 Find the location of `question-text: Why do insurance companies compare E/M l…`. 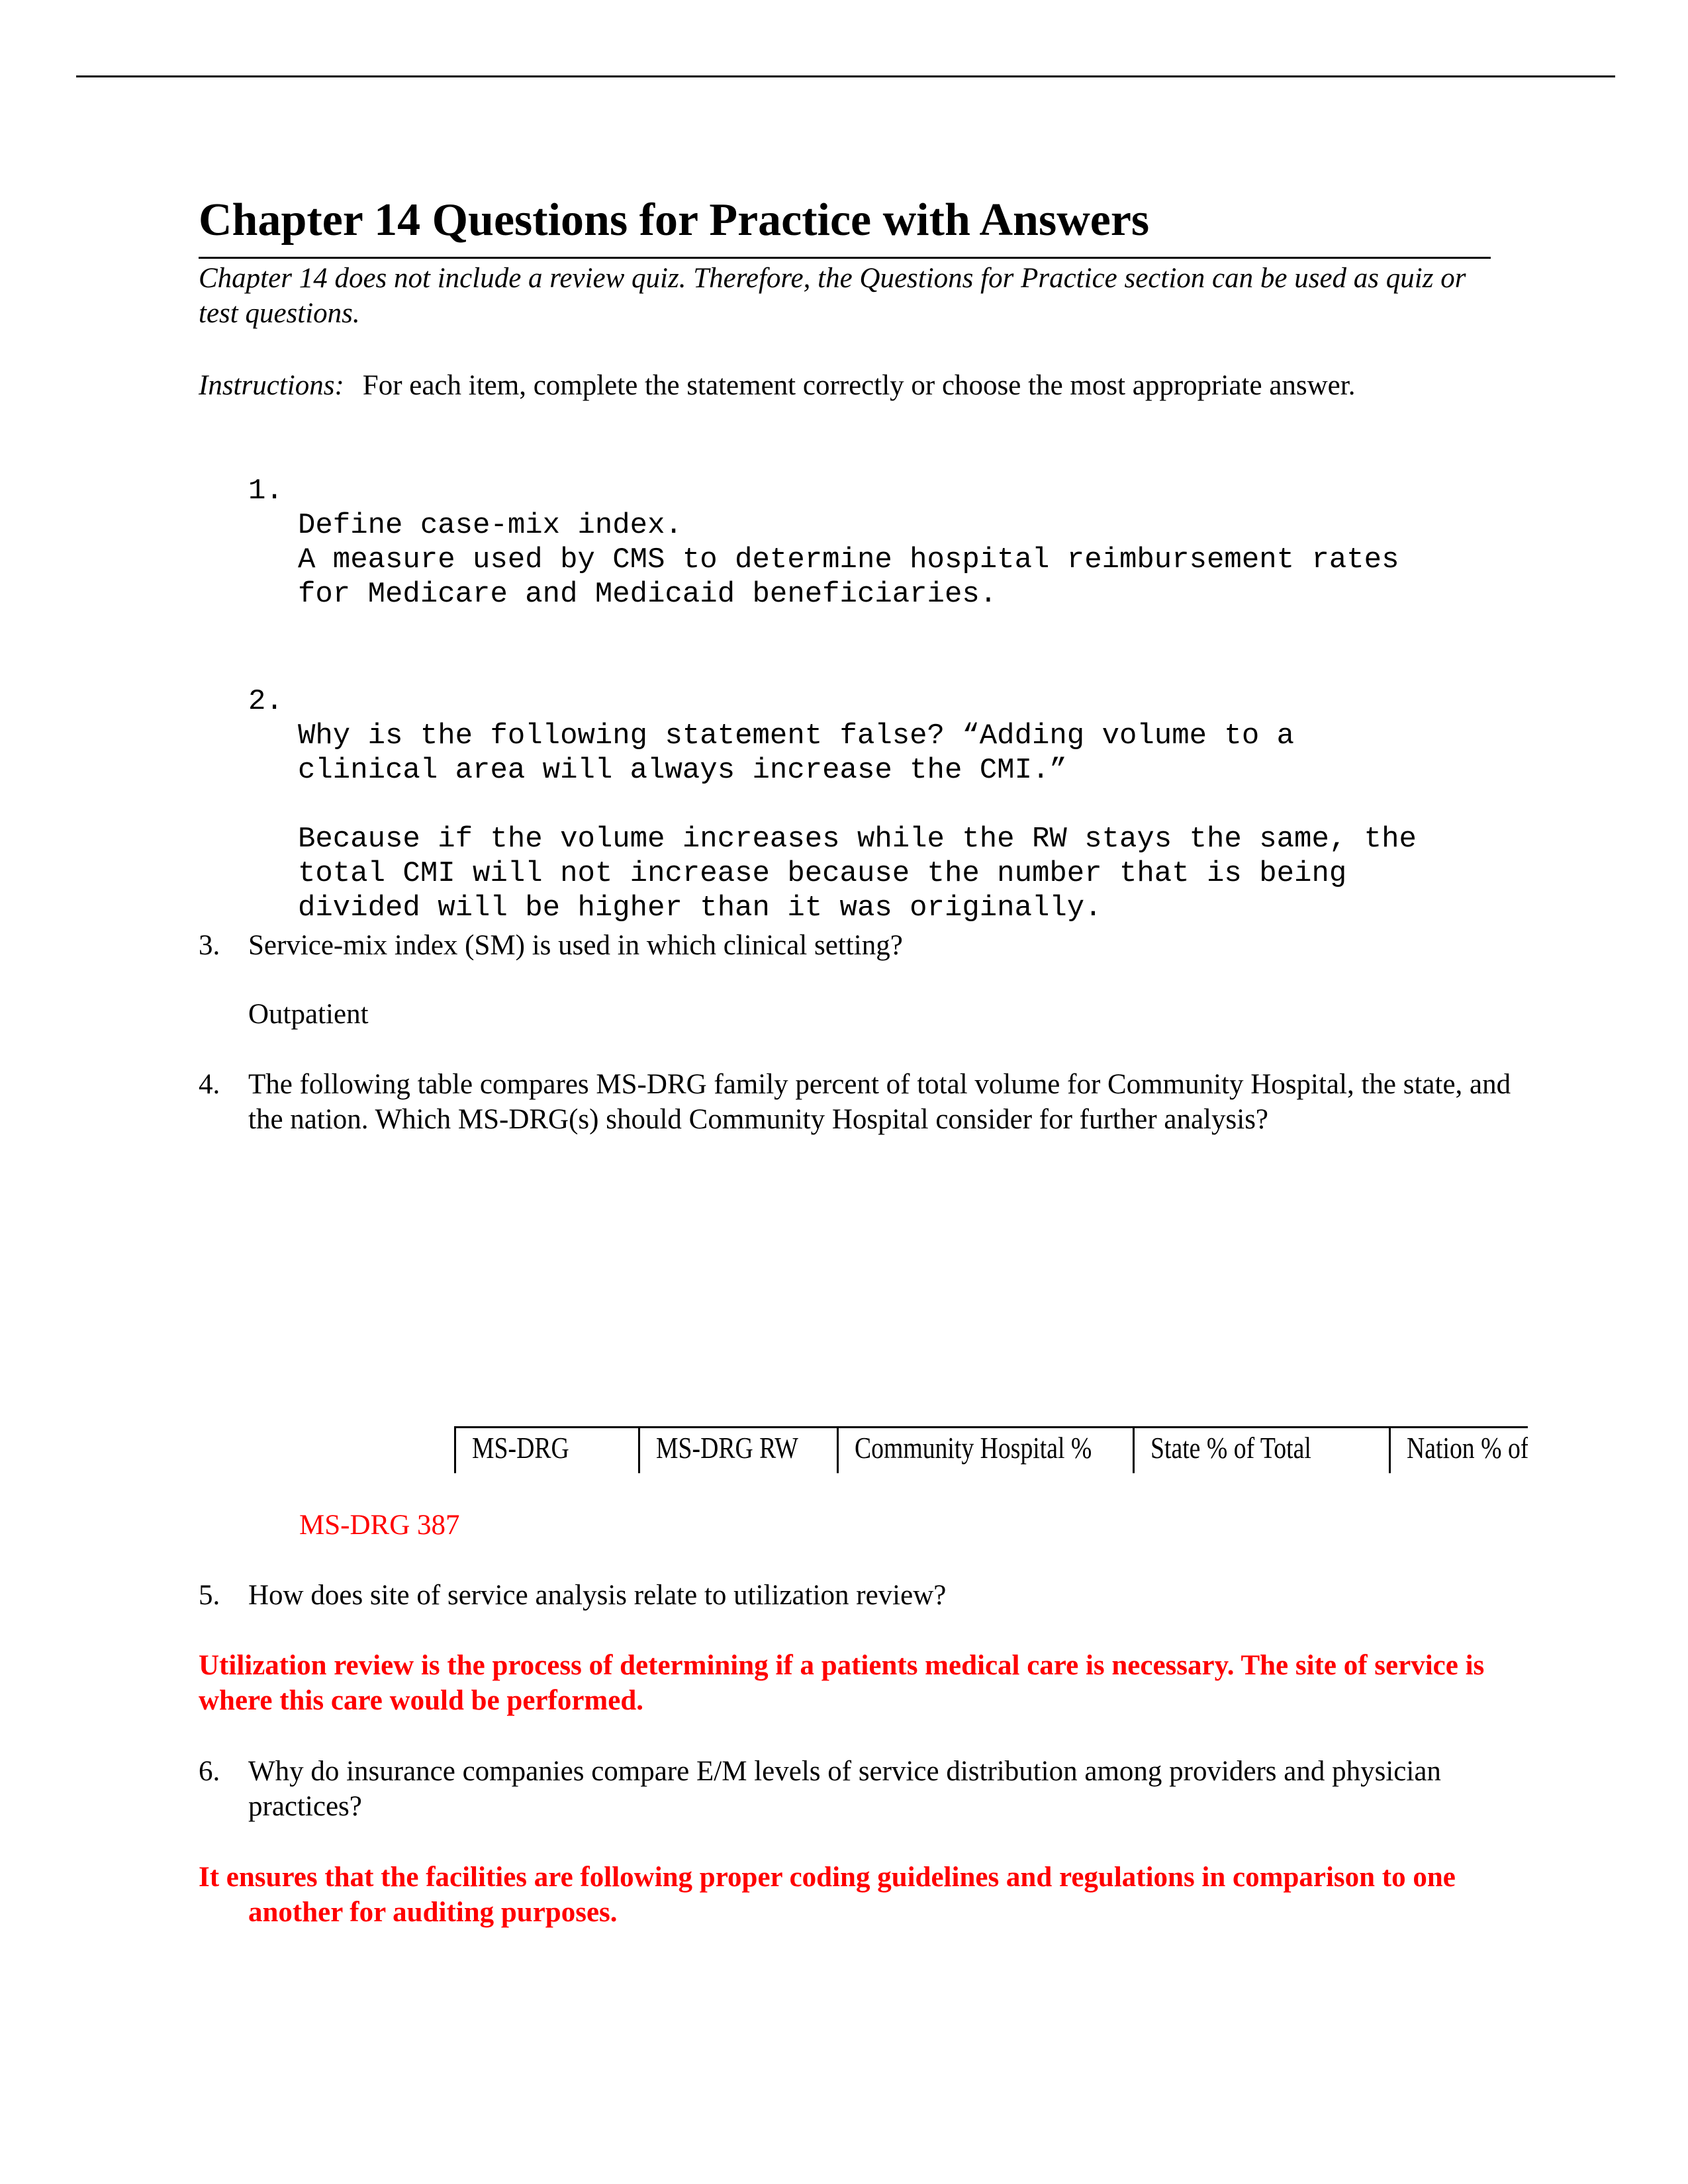

question-text: Why do insurance companies compare E/M l… is located at coordinates (844, 1789).